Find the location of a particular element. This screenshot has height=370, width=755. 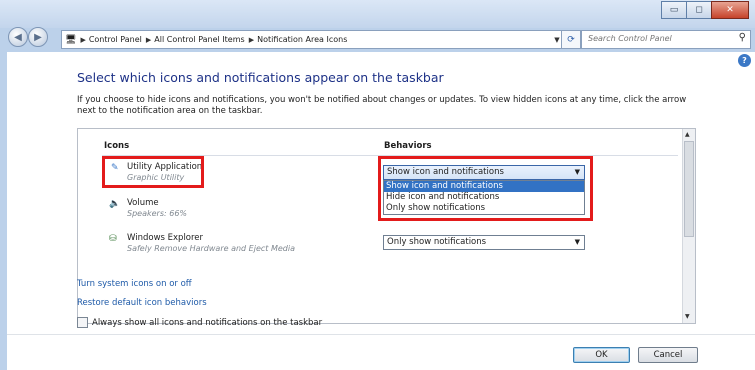

forward-button: ▶ is located at coordinates (38, 37).